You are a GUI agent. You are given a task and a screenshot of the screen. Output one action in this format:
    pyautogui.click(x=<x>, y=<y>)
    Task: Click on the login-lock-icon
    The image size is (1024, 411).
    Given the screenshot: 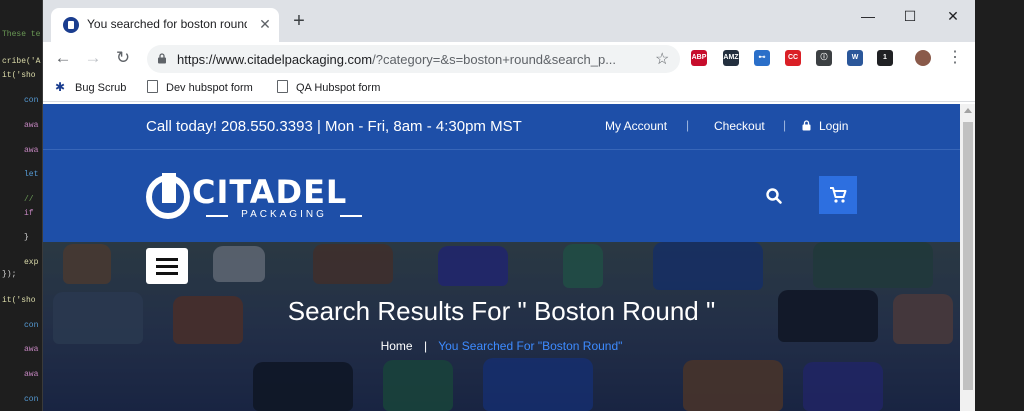 What is the action you would take?
    pyautogui.click(x=806, y=125)
    